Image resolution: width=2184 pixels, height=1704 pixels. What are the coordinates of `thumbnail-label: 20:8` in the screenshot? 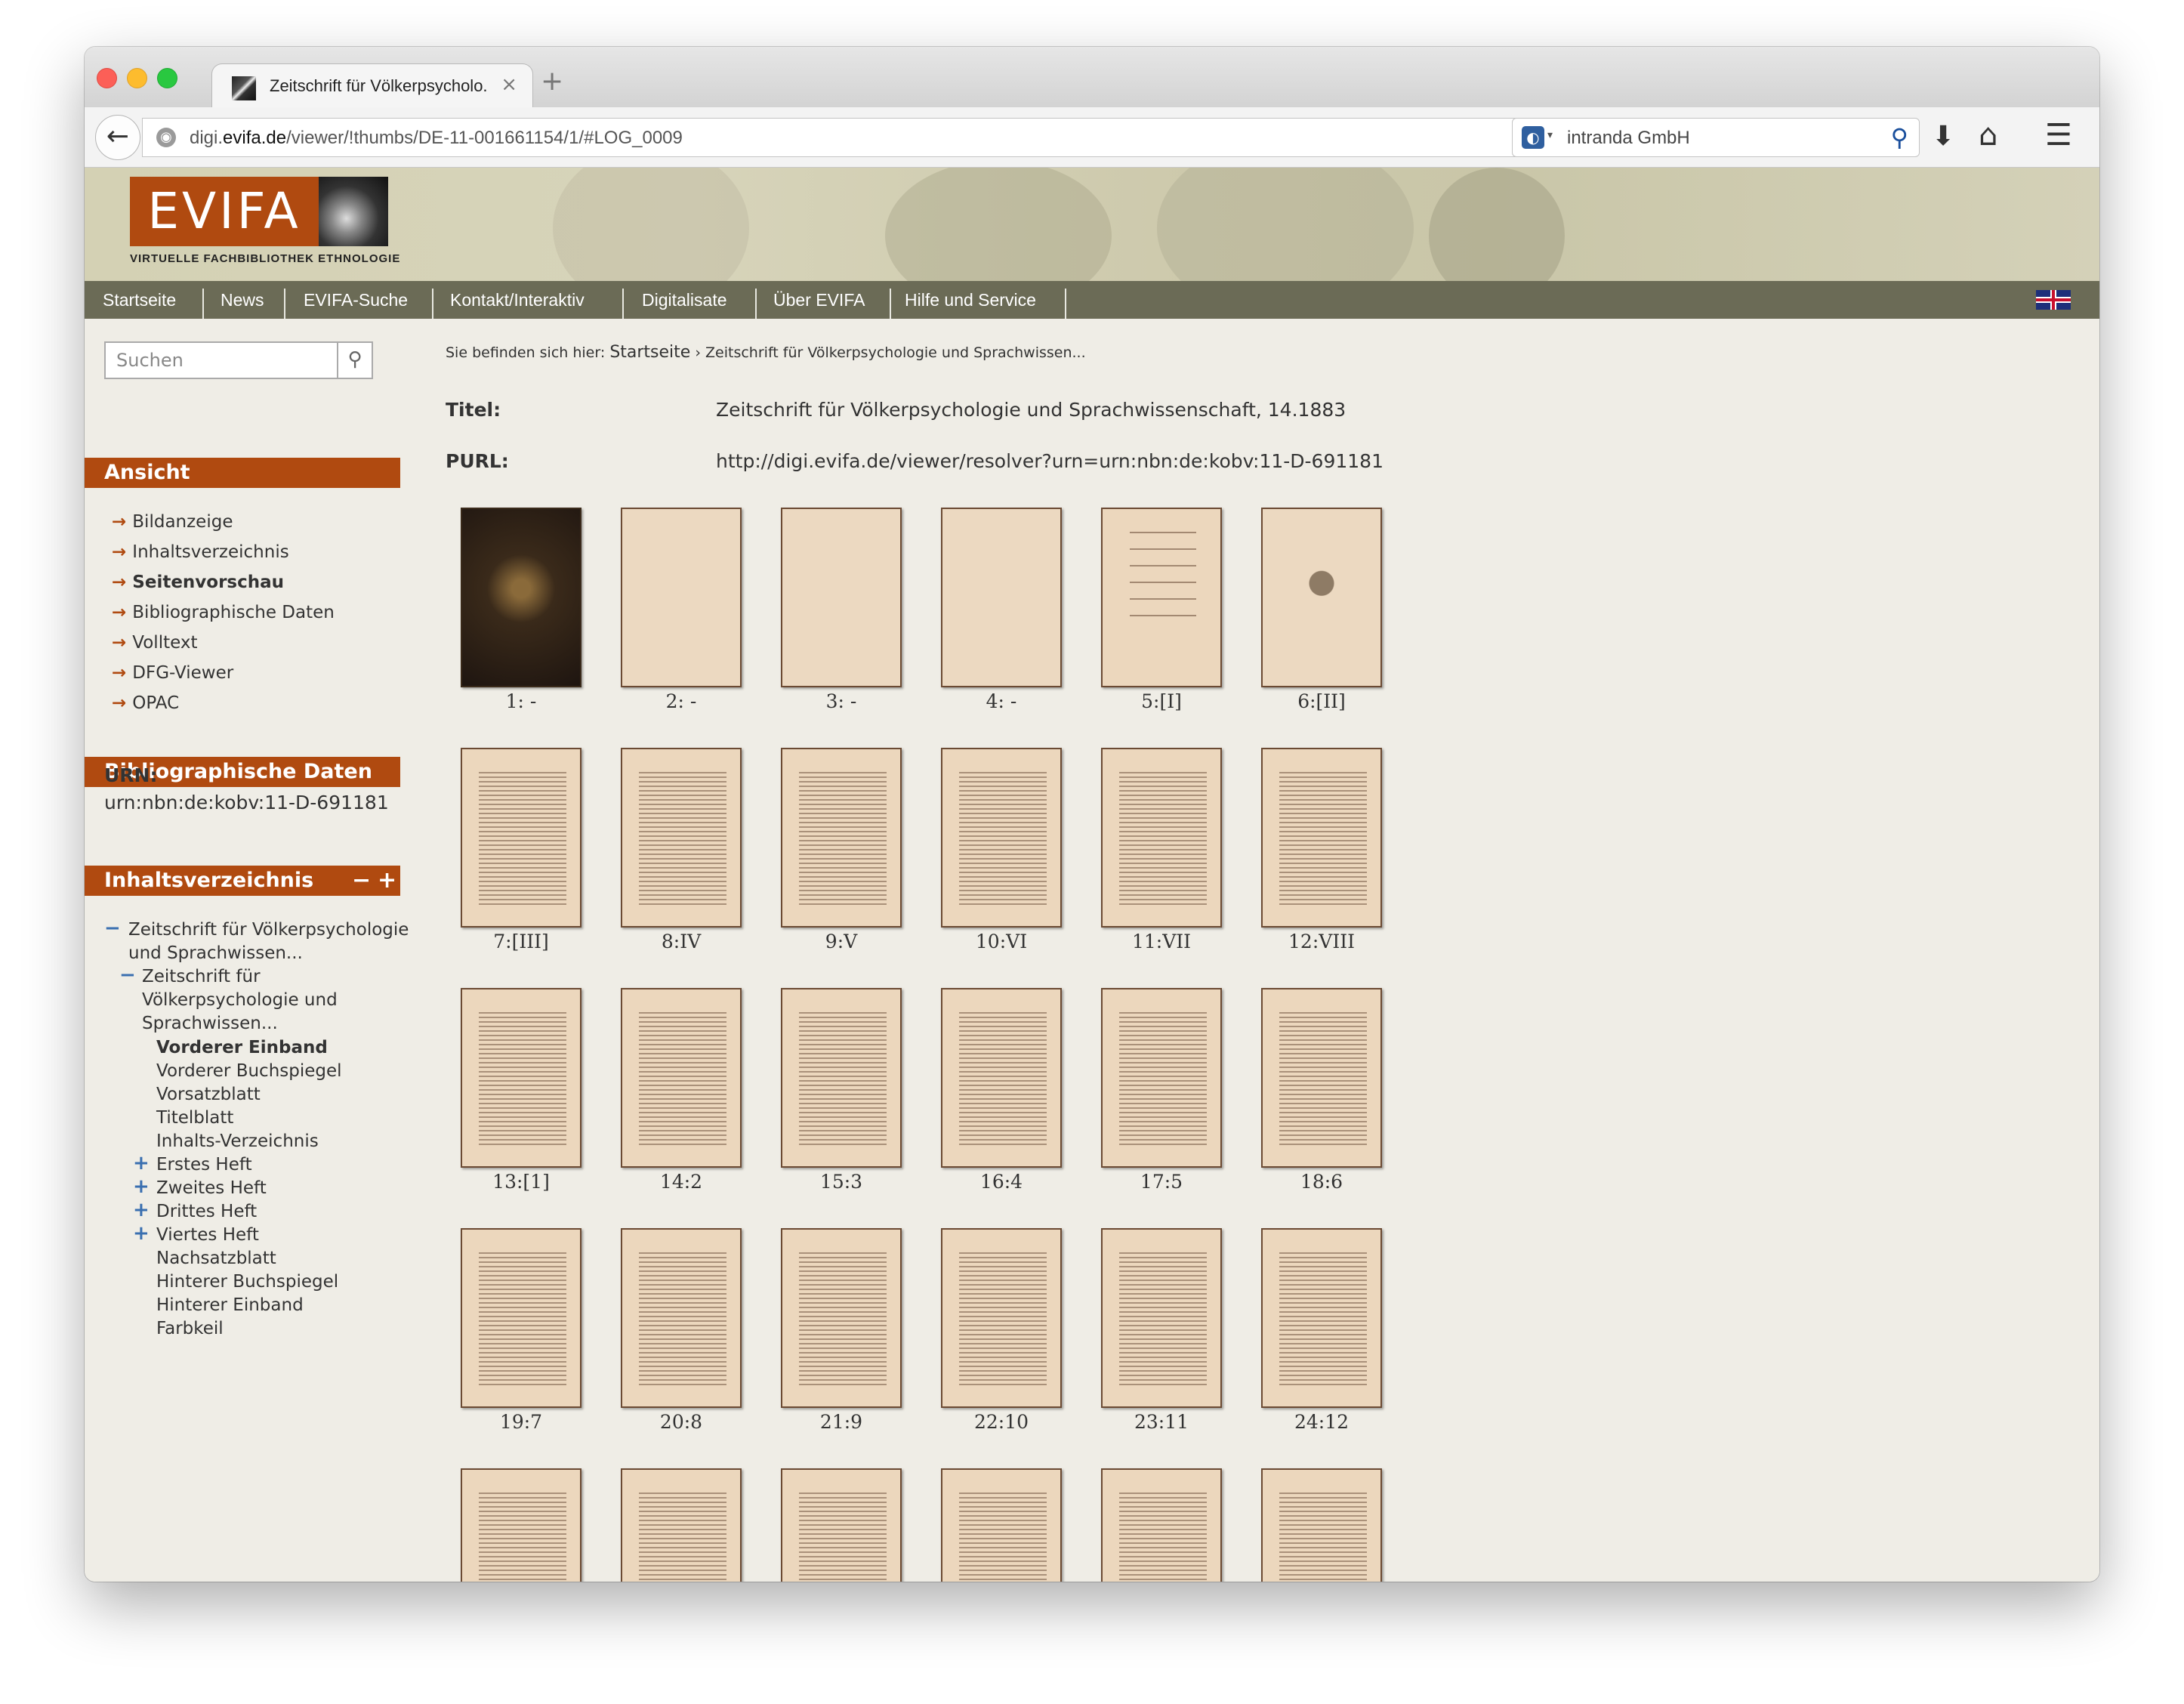 It's located at (681, 1422).